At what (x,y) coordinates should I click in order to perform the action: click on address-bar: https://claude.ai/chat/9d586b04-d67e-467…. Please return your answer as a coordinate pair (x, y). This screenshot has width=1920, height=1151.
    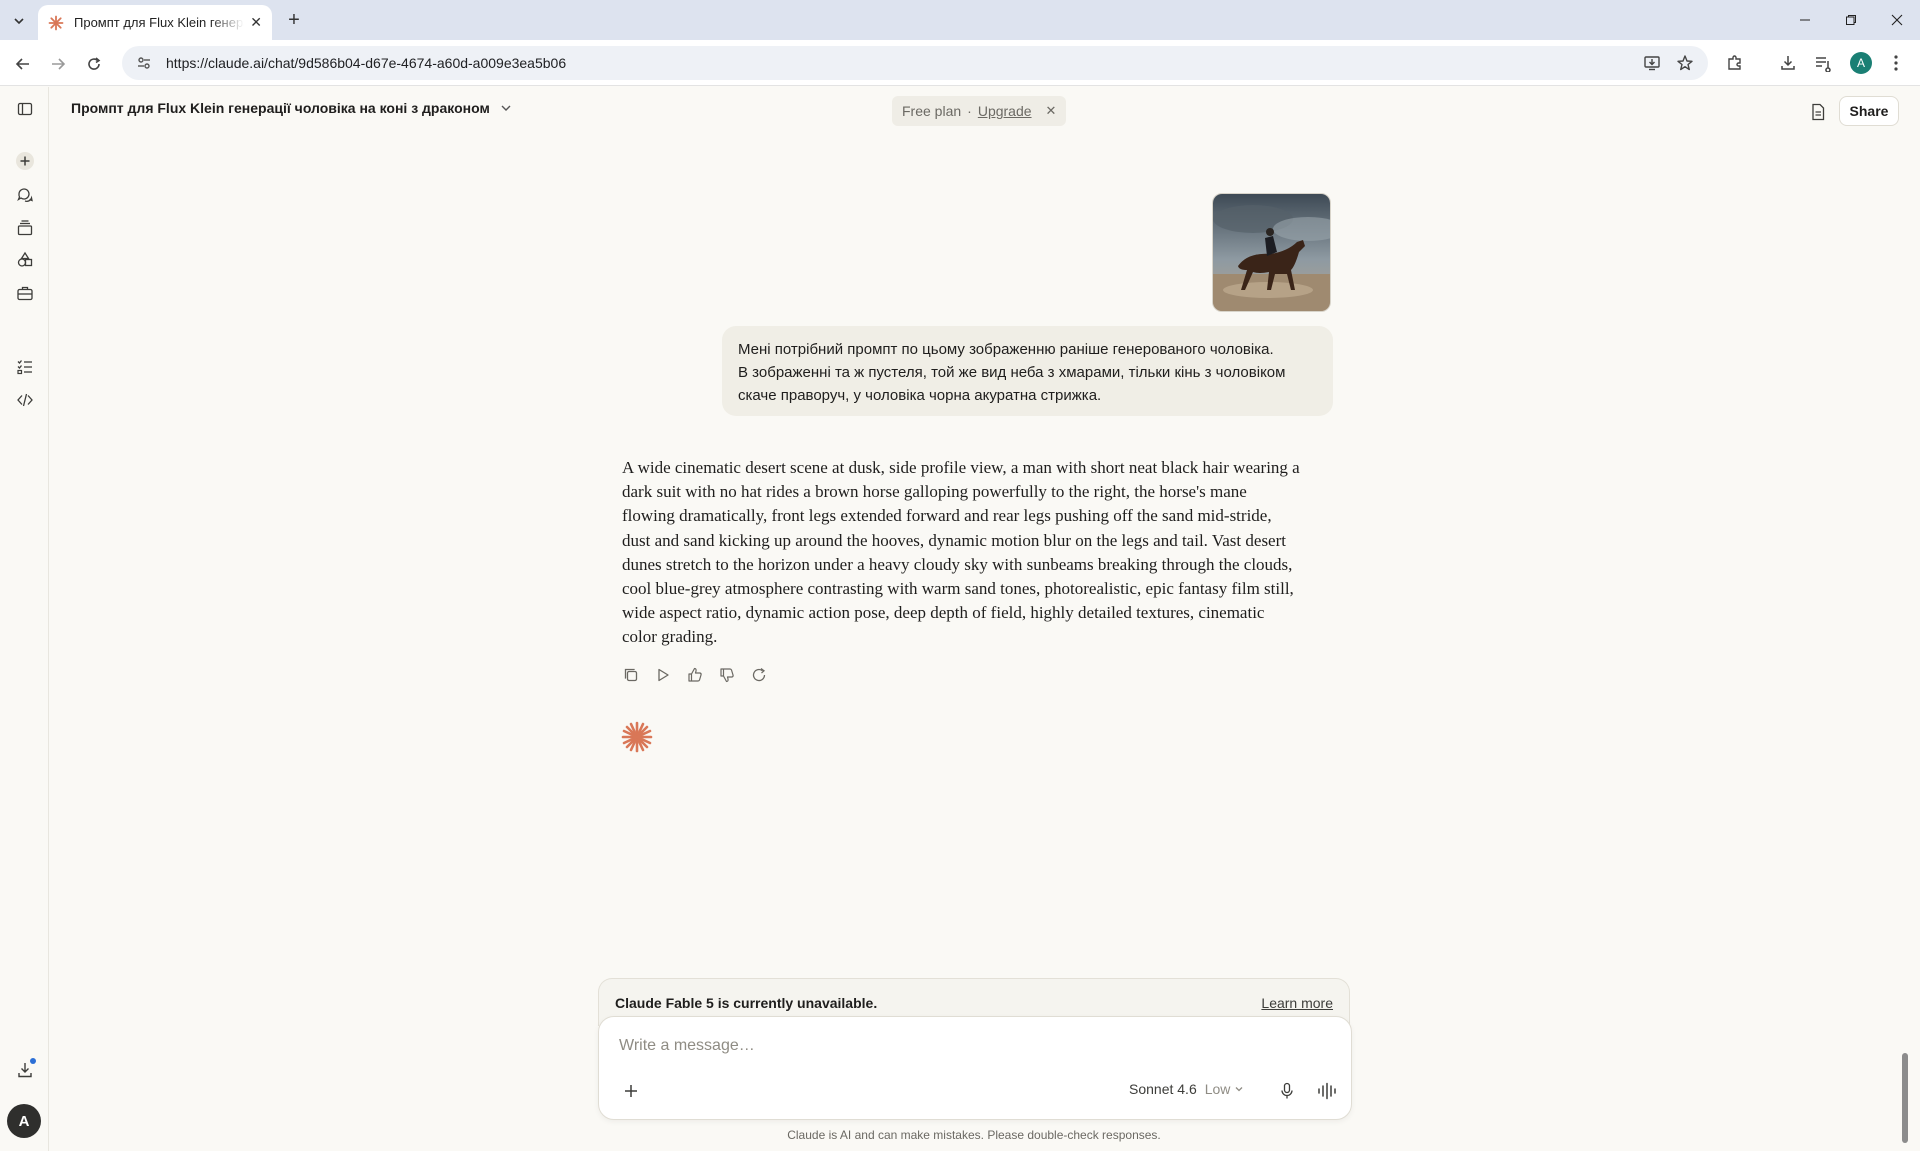
    Looking at the image, I should click on (915, 63).